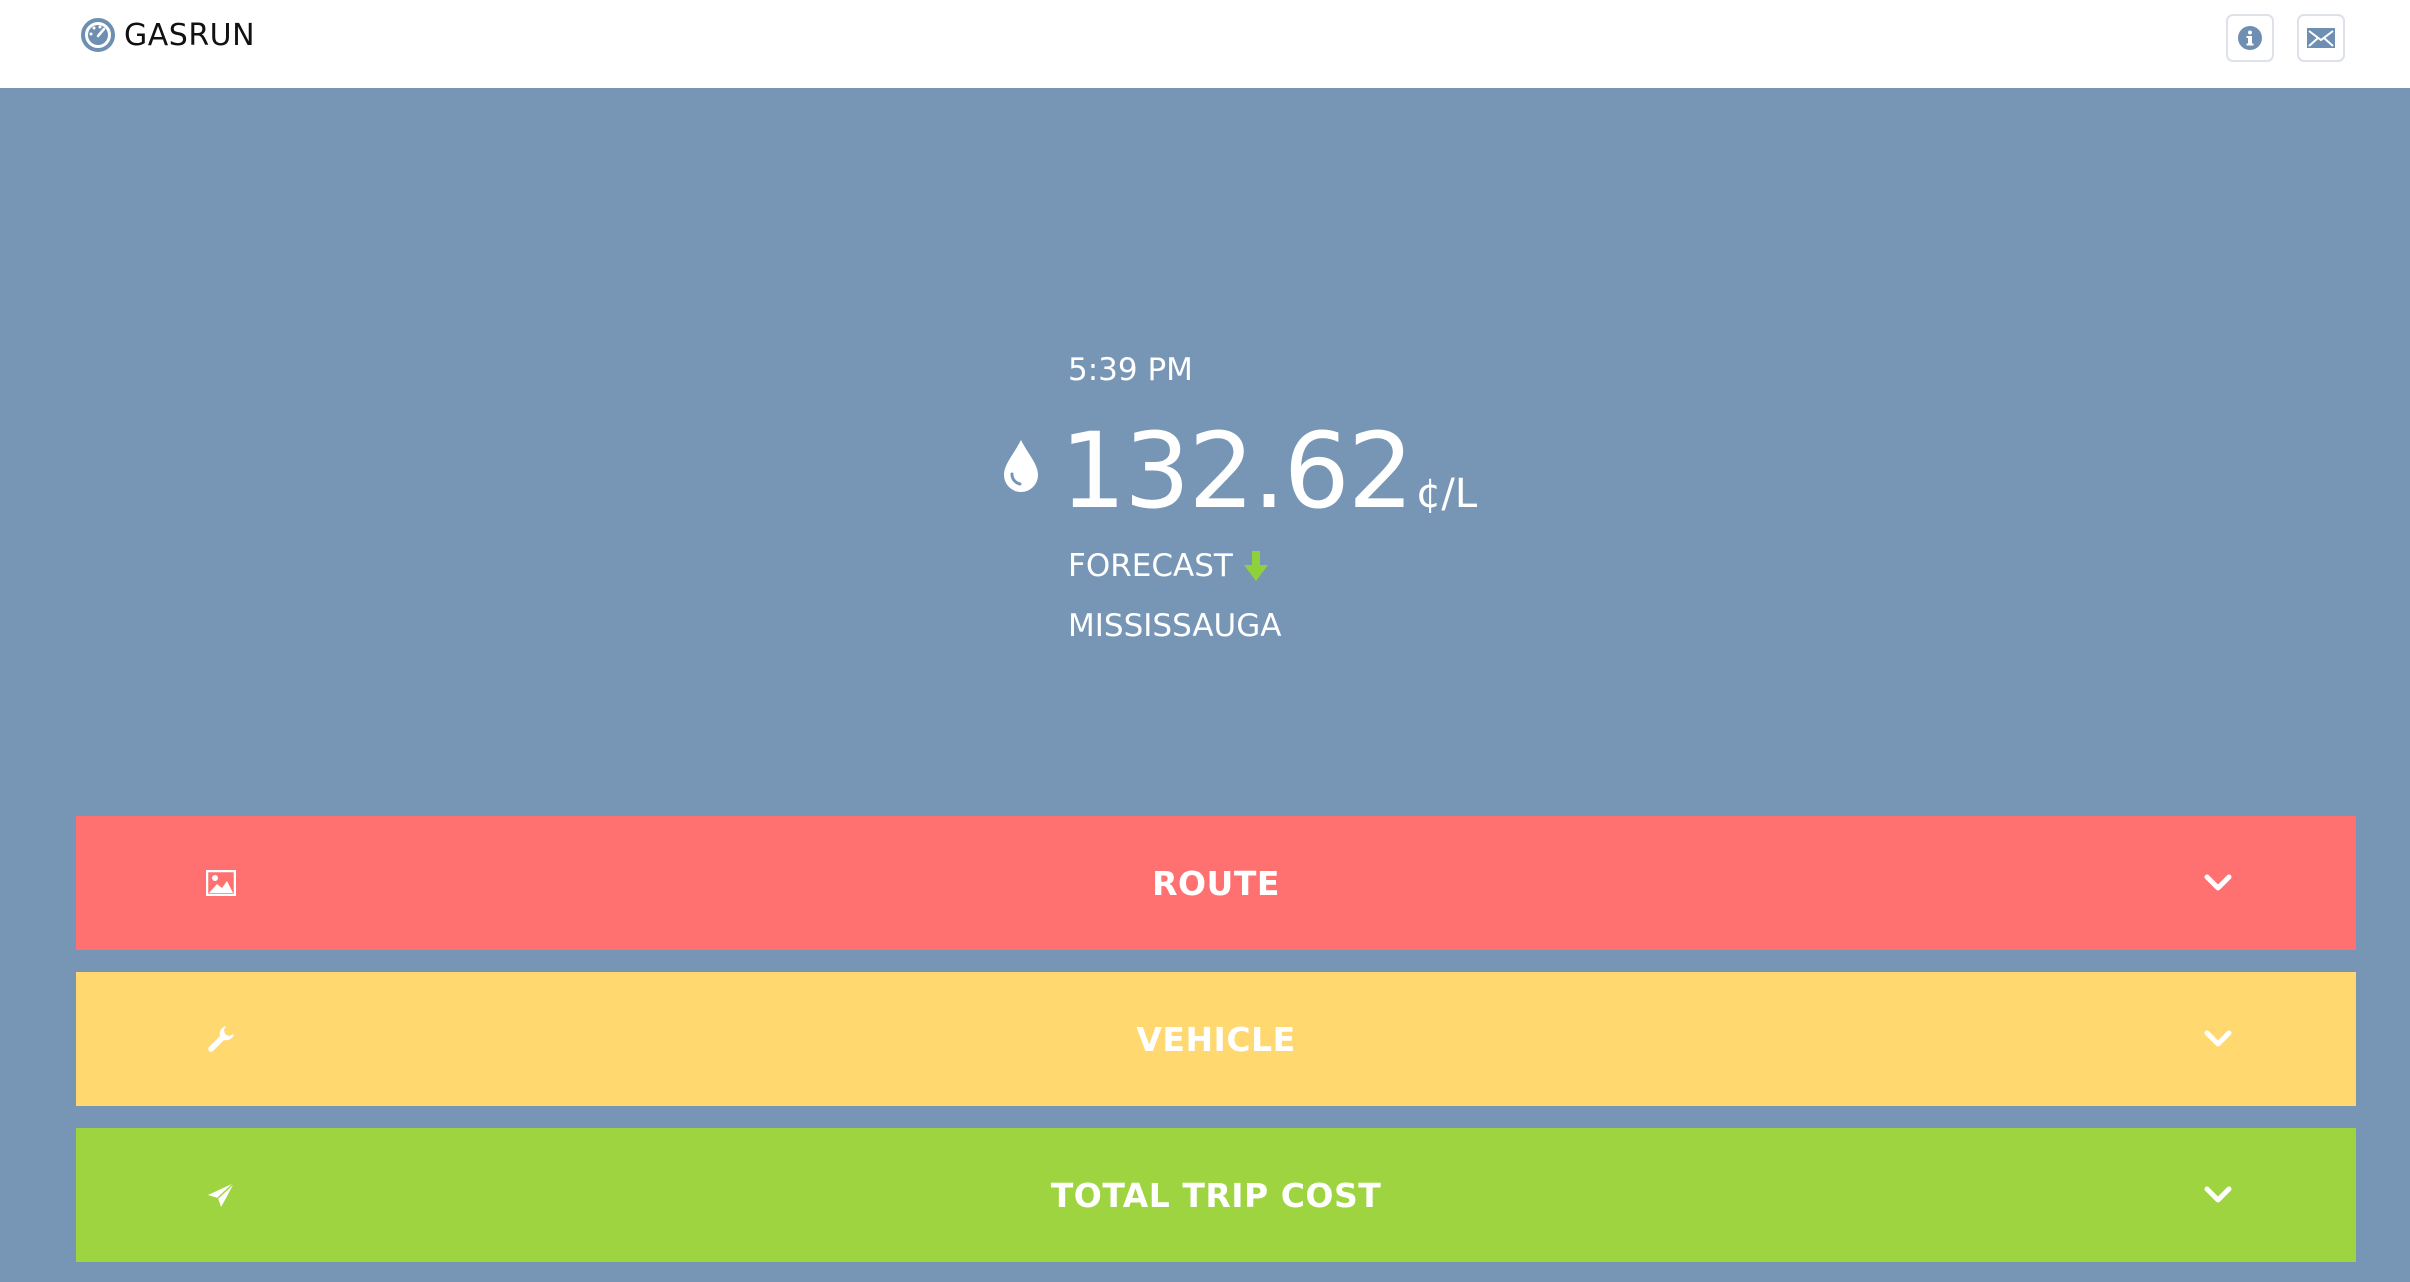 This screenshot has height=1282, width=2410. What do you see at coordinates (1237, 471) in the screenshot?
I see `gas-price: 132.62` at bounding box center [1237, 471].